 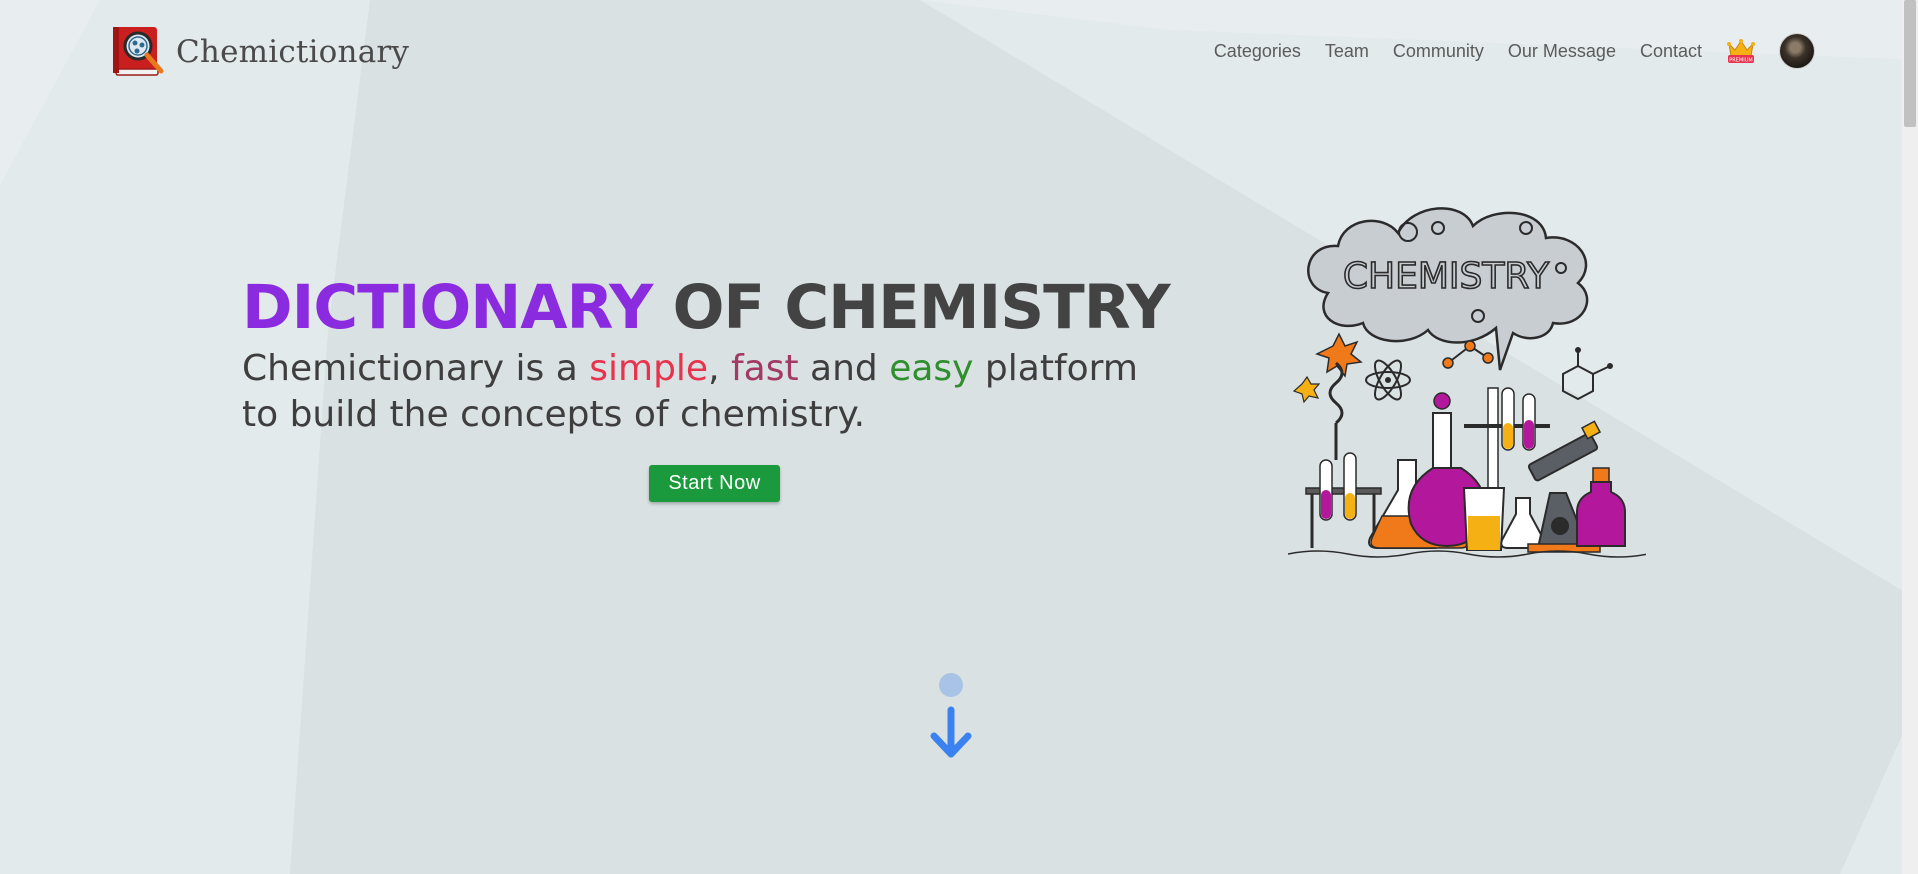 I want to click on nav-link-contact: Contact, so click(x=1671, y=51).